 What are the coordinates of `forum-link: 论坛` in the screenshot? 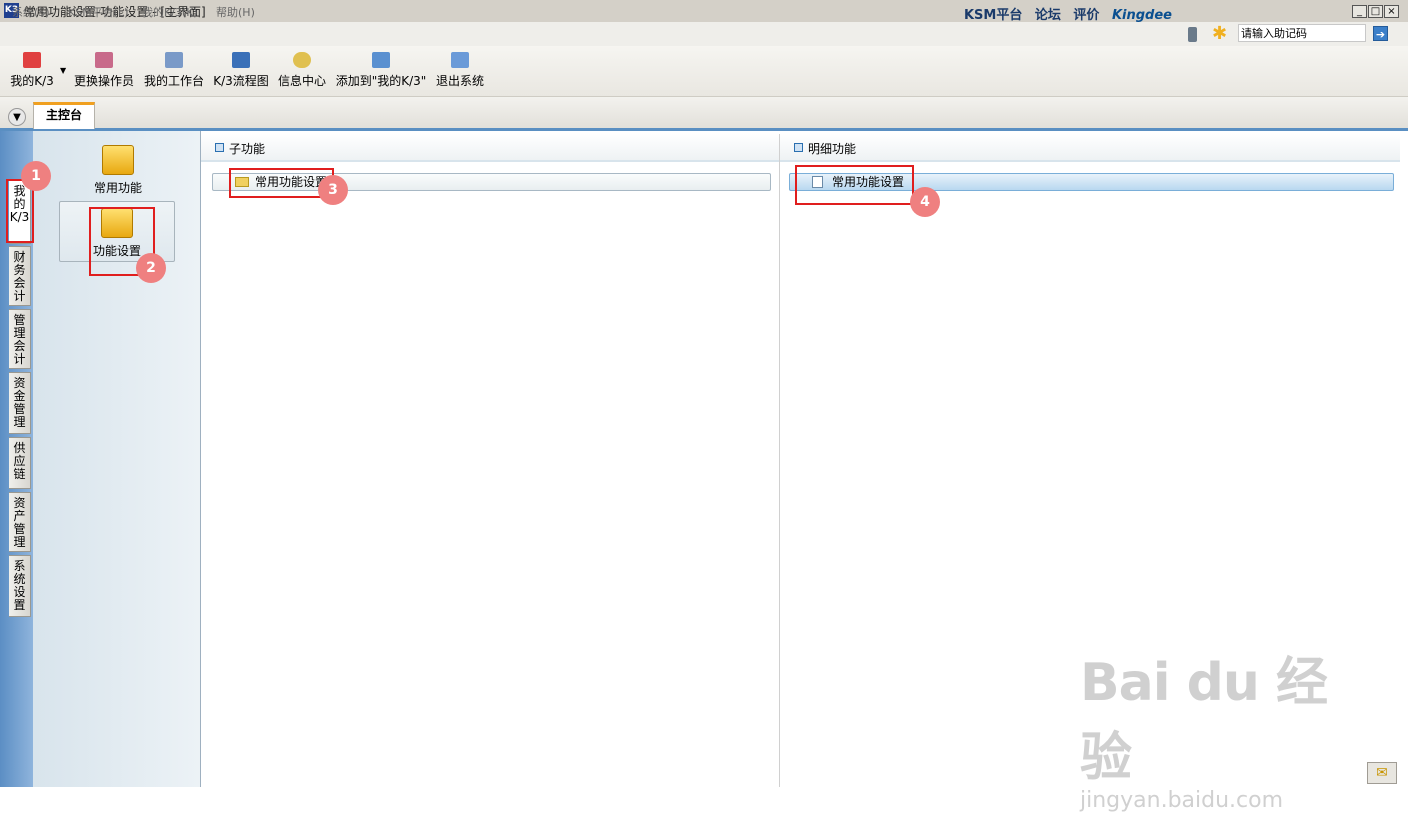 It's located at (1048, 15).